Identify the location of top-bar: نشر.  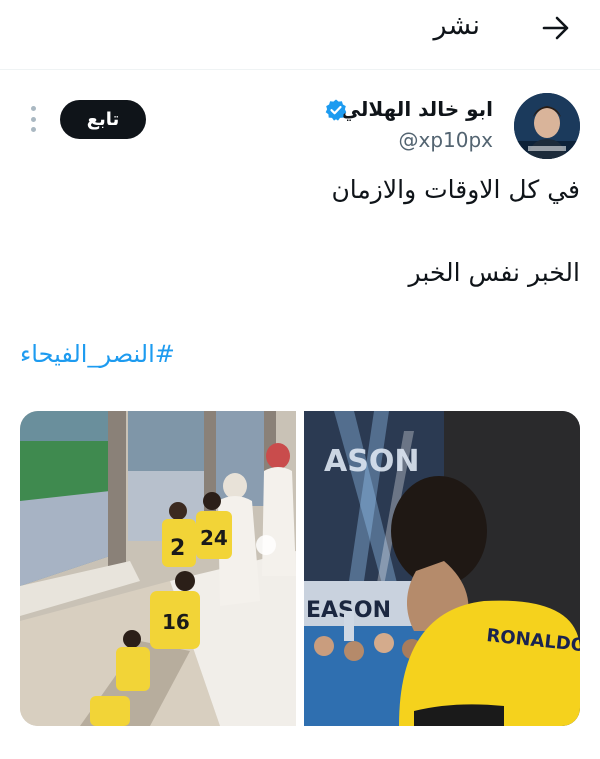
(300, 35).